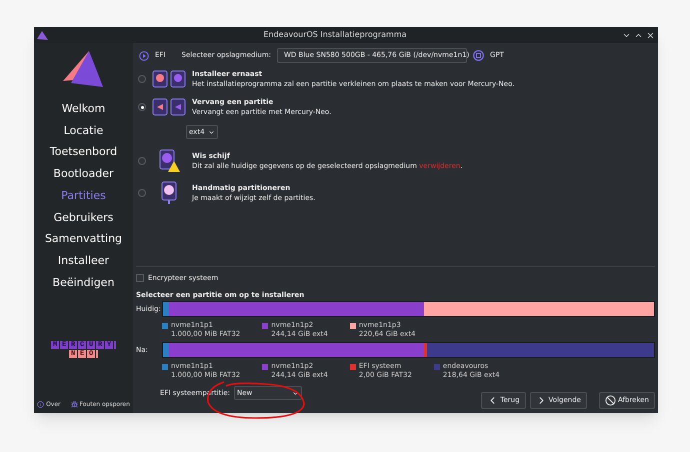 The height and width of the screenshot is (452, 690). What do you see at coordinates (83, 174) in the screenshot?
I see `sidebar-item: Bootloader` at bounding box center [83, 174].